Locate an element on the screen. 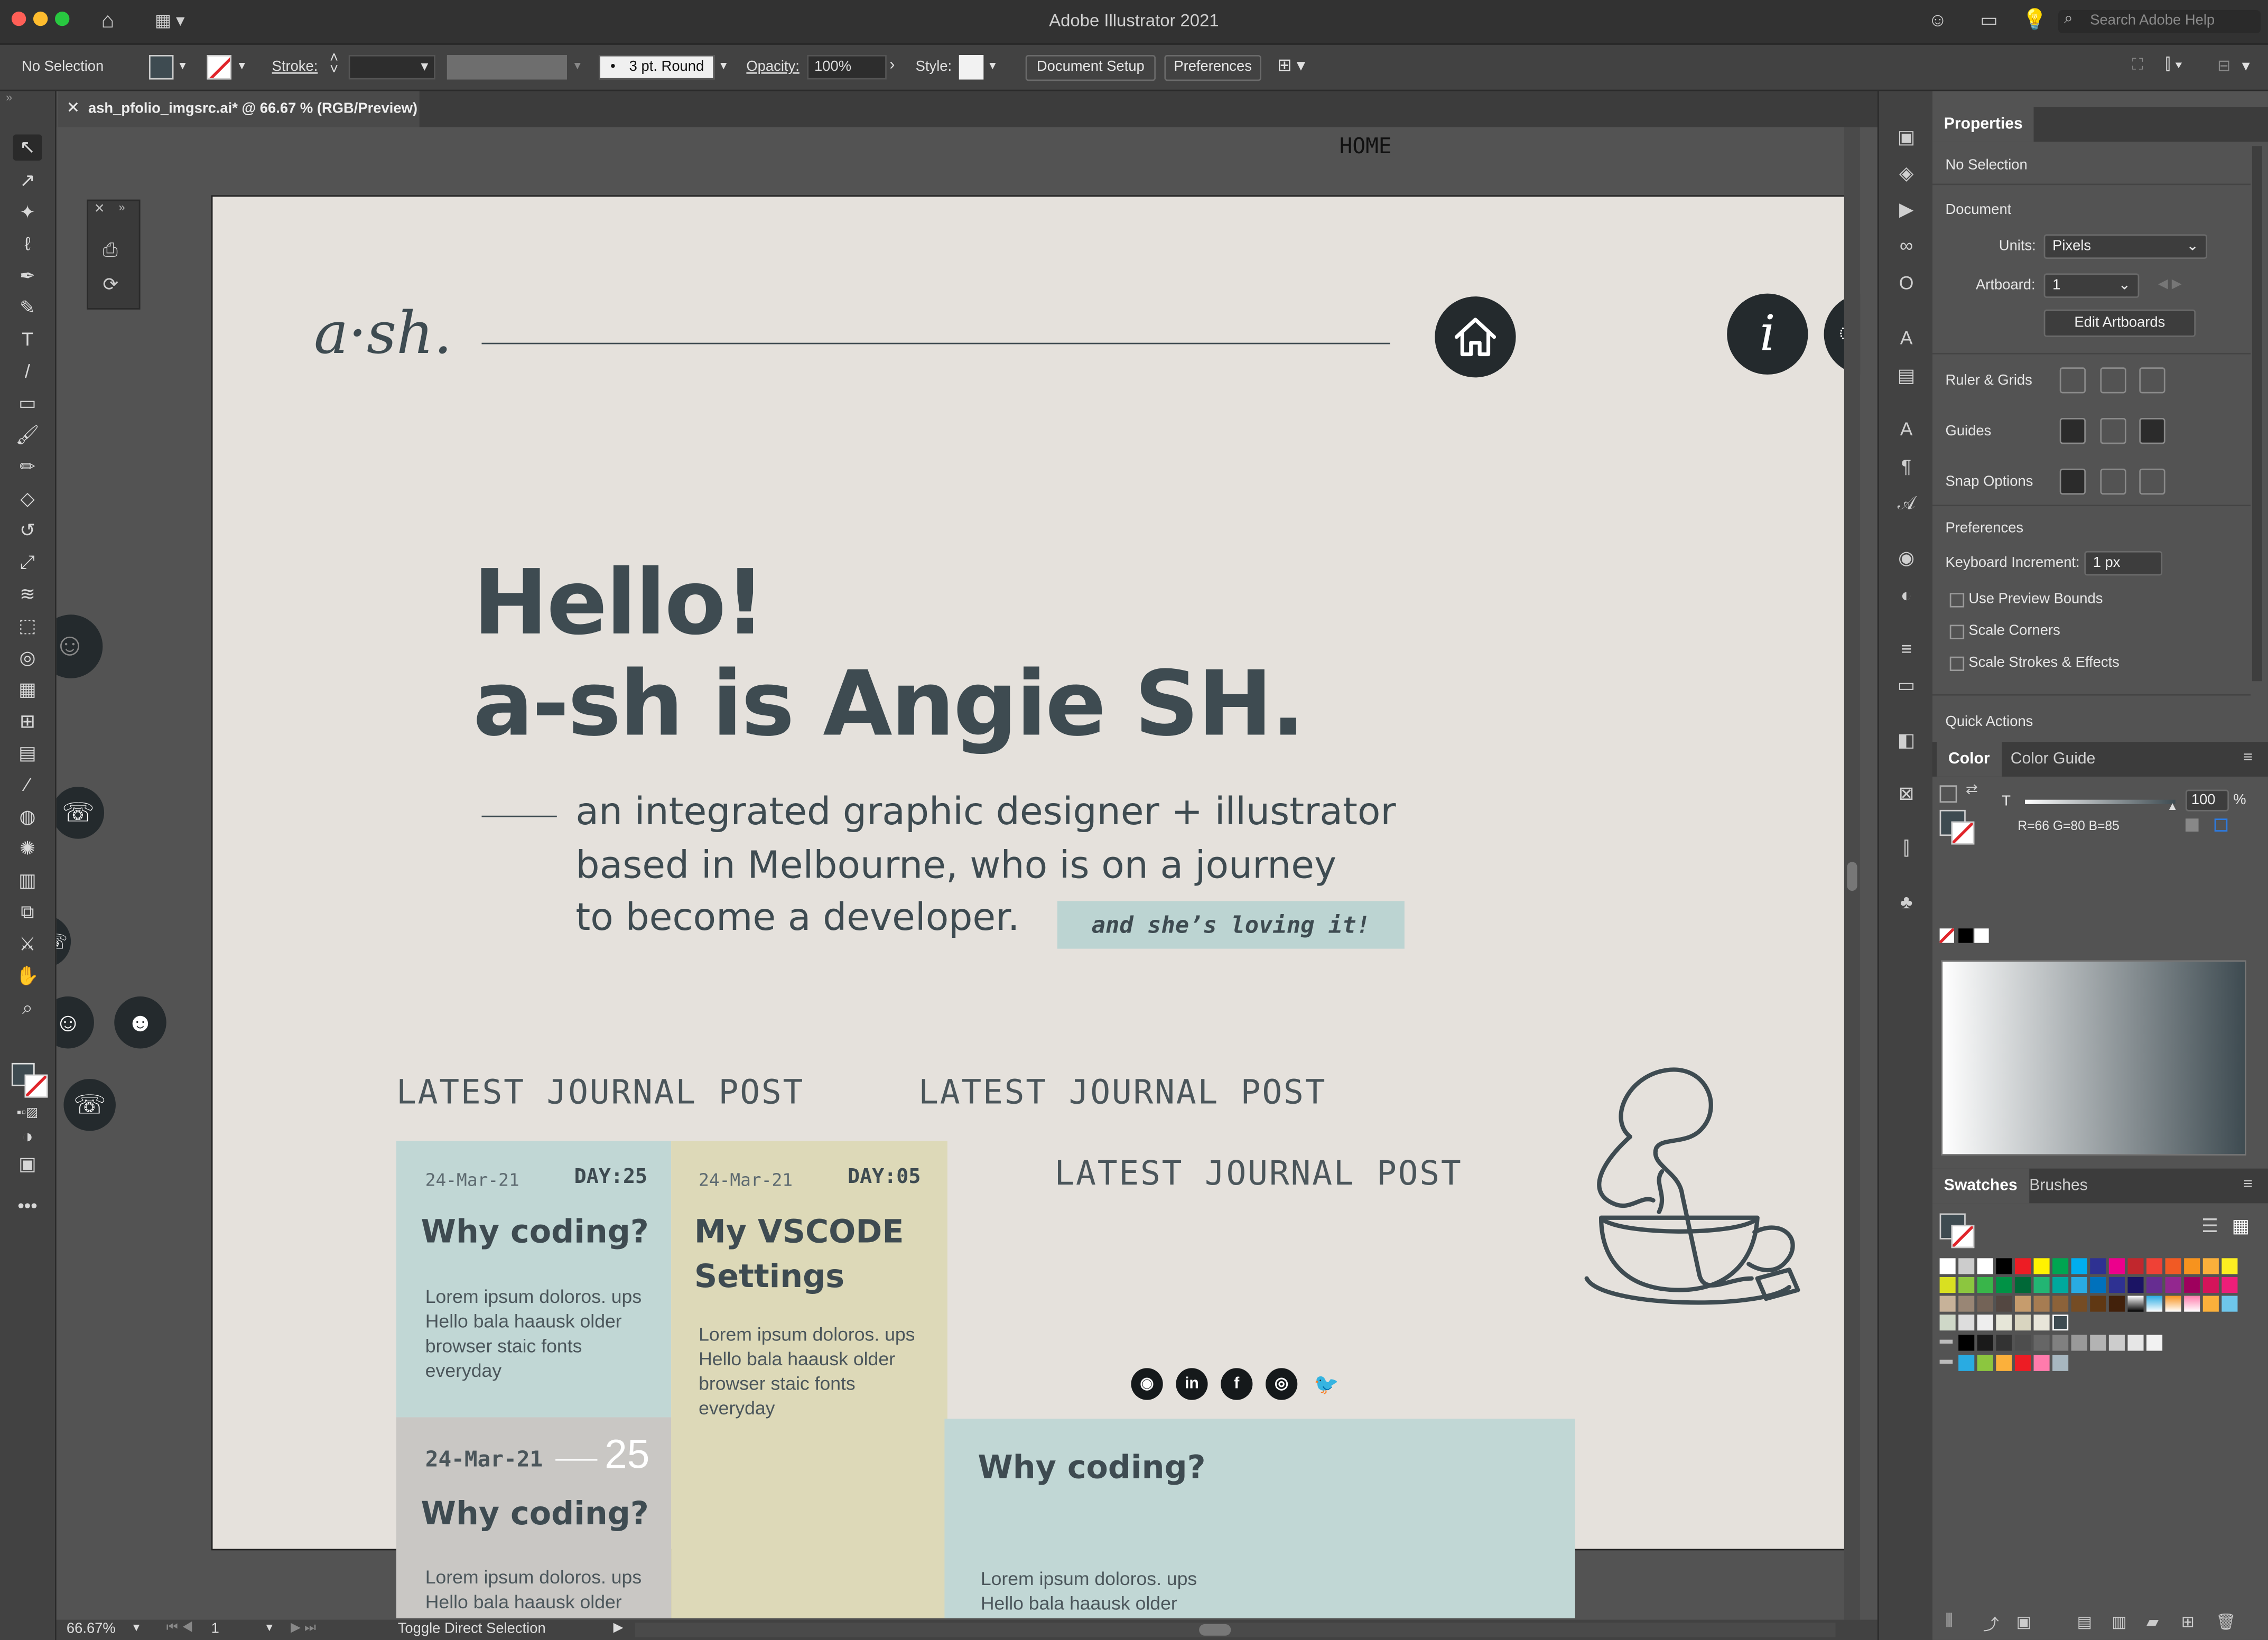  graphic-style-swatch is located at coordinates (971, 67).